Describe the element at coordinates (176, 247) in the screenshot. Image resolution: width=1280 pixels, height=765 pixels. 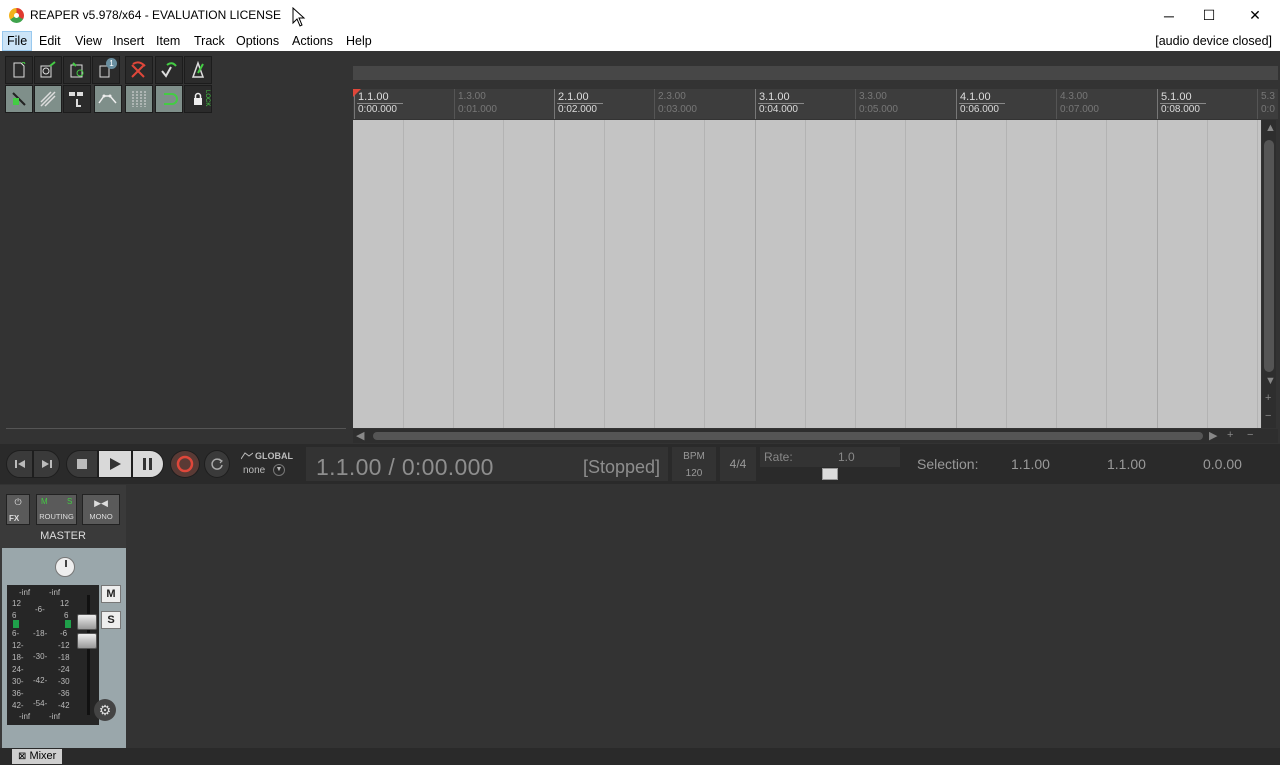
I see `track-control-panel: 1 LOCK` at that location.